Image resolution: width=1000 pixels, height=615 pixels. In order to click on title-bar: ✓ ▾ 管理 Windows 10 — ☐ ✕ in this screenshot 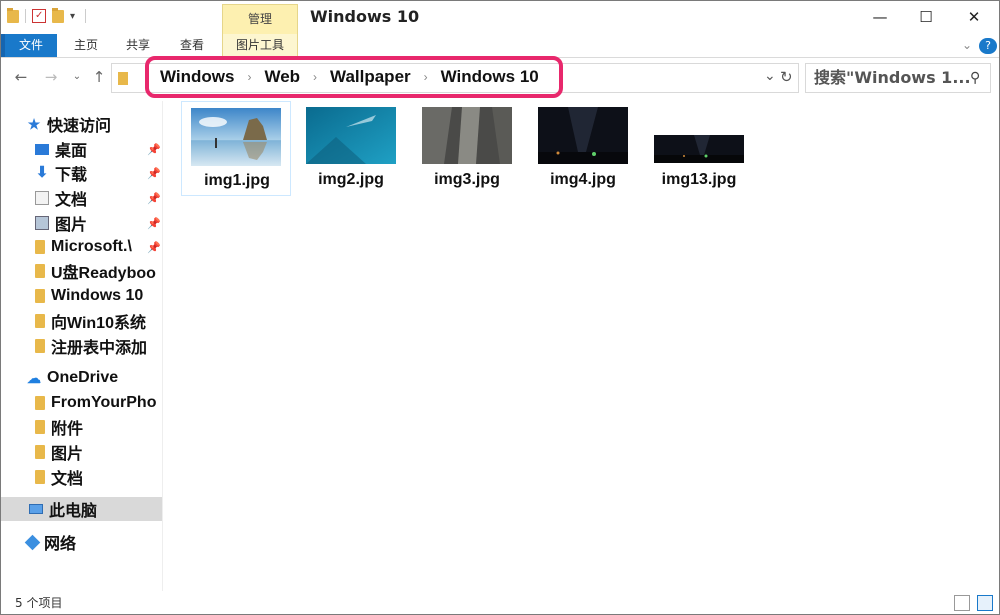, I will do `click(500, 17)`.